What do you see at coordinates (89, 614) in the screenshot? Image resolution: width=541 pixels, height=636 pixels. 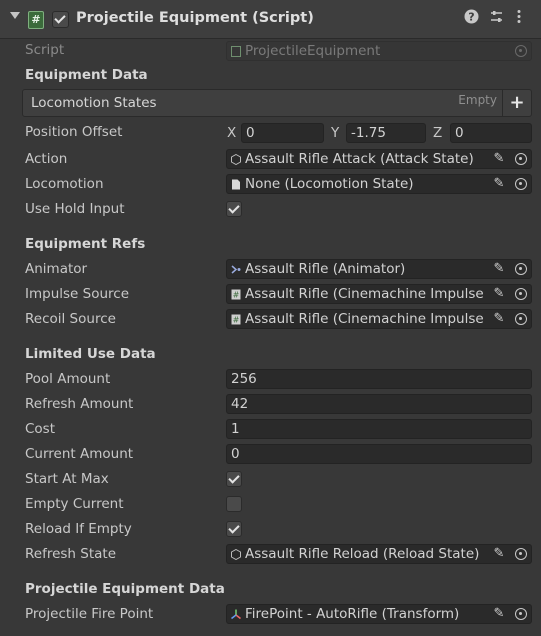 I see `projectile-fire-point-label: Projectile Fire Point` at bounding box center [89, 614].